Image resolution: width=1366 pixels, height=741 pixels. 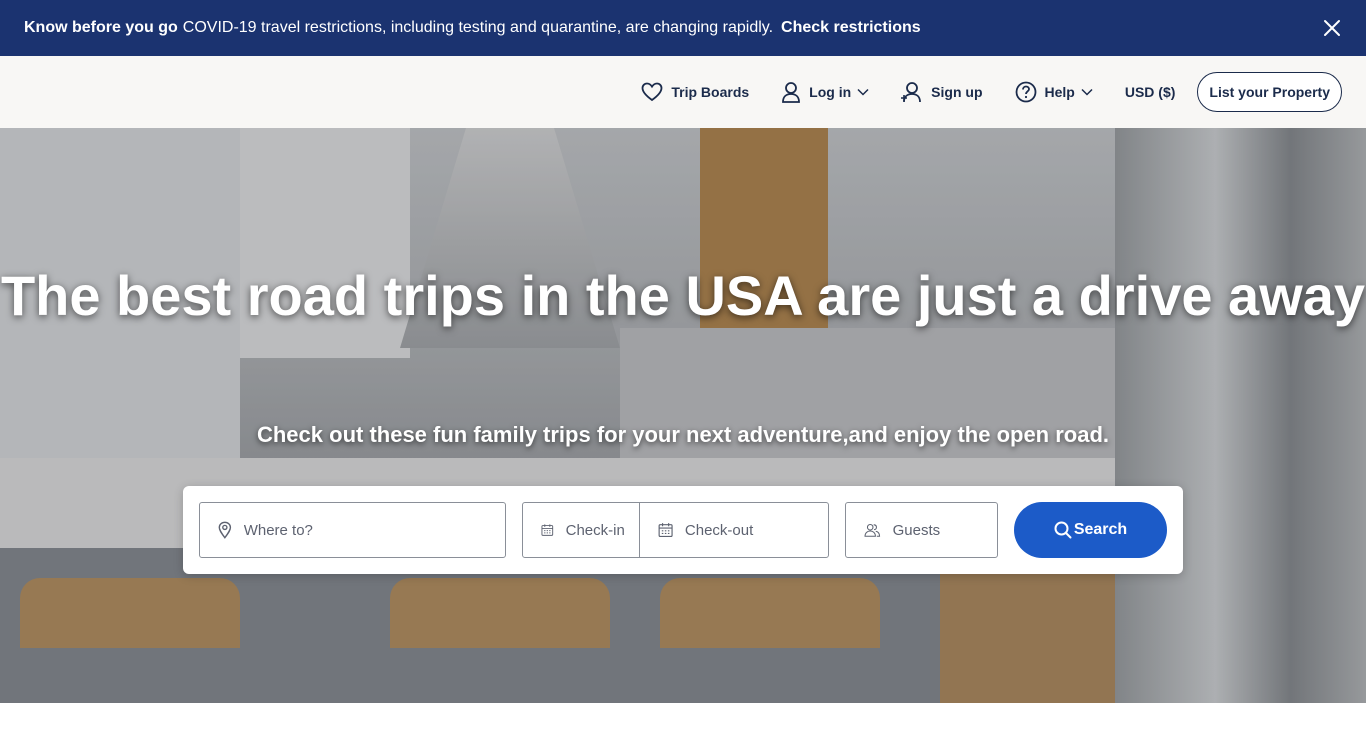 I want to click on guests-icon, so click(x=872, y=530).